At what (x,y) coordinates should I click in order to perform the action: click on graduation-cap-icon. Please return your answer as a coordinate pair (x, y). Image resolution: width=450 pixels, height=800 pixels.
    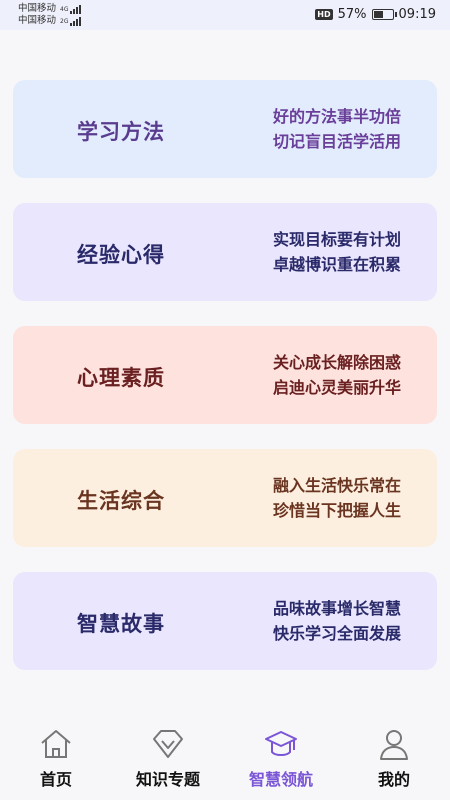
    Looking at the image, I should click on (281, 743).